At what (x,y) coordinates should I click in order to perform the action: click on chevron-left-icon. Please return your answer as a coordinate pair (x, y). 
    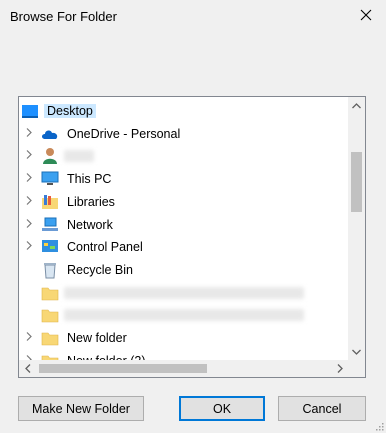
    Looking at the image, I should click on (27, 368).